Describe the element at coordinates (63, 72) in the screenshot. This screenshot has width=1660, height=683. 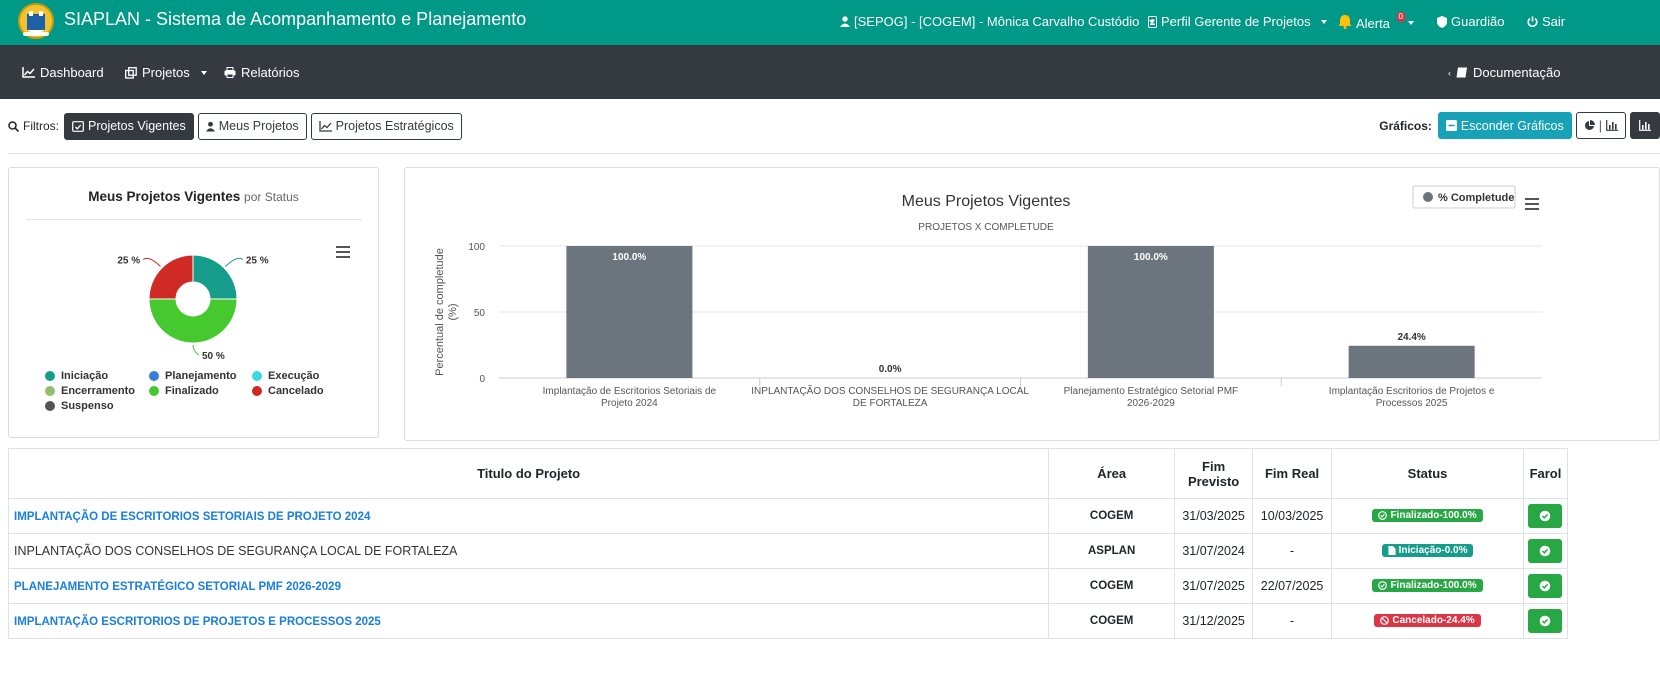
I see `nav-dashboard: Dashboard` at that location.